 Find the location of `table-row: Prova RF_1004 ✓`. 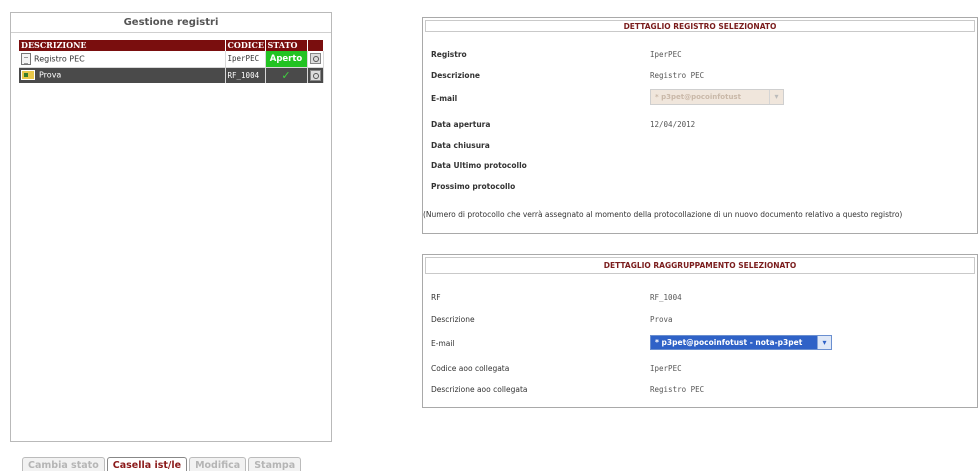

table-row: Prova RF_1004 ✓ is located at coordinates (171, 75).